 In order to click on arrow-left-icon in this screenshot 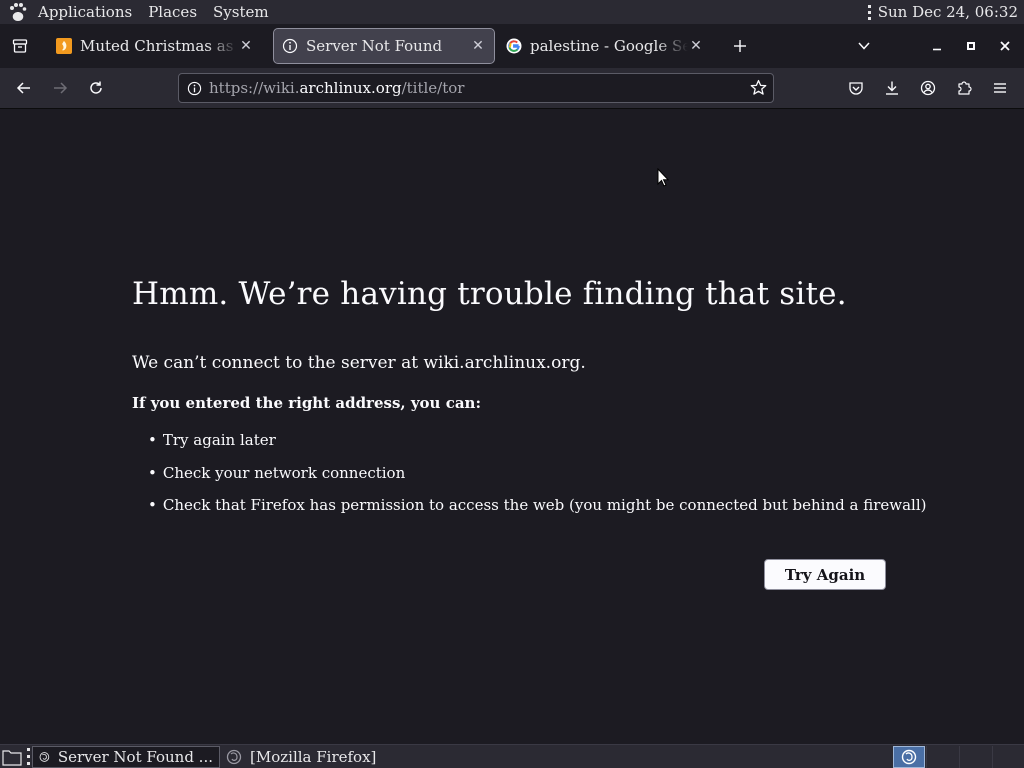, I will do `click(23, 88)`.